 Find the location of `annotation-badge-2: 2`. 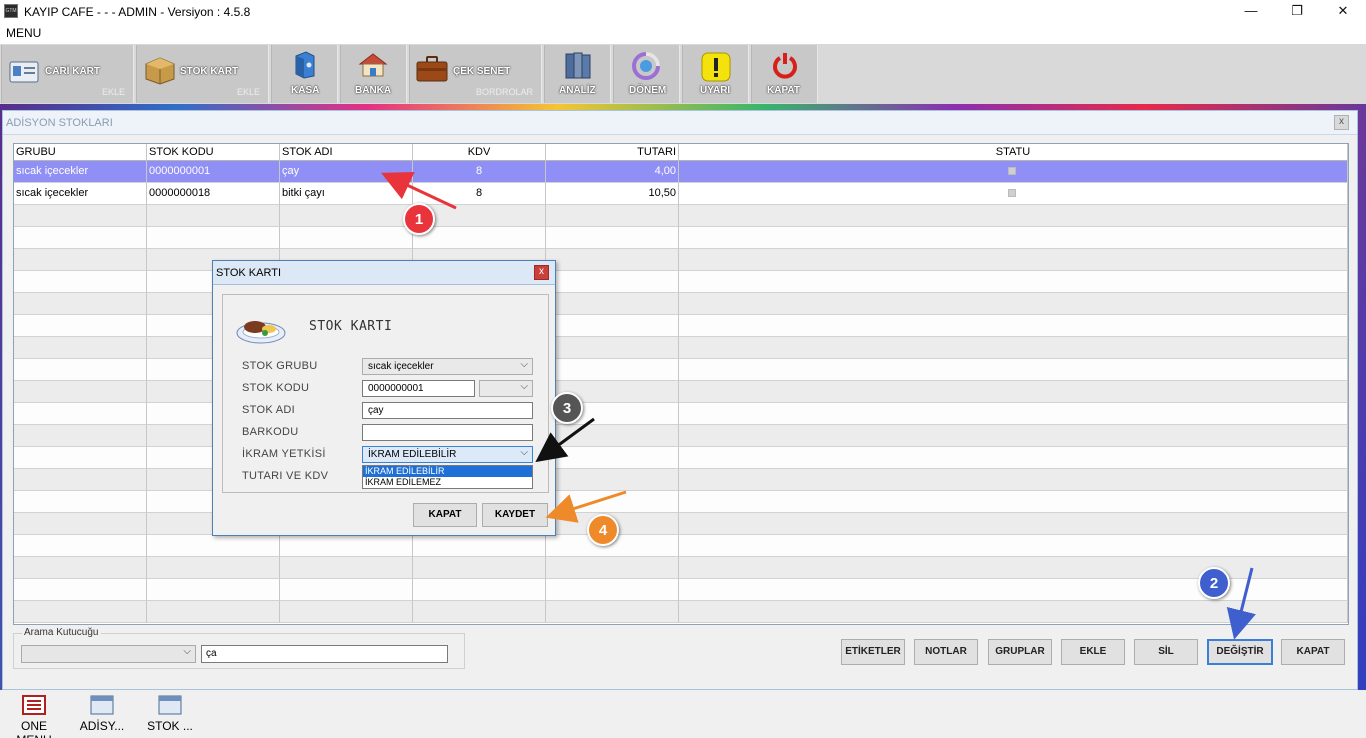

annotation-badge-2: 2 is located at coordinates (1214, 583).